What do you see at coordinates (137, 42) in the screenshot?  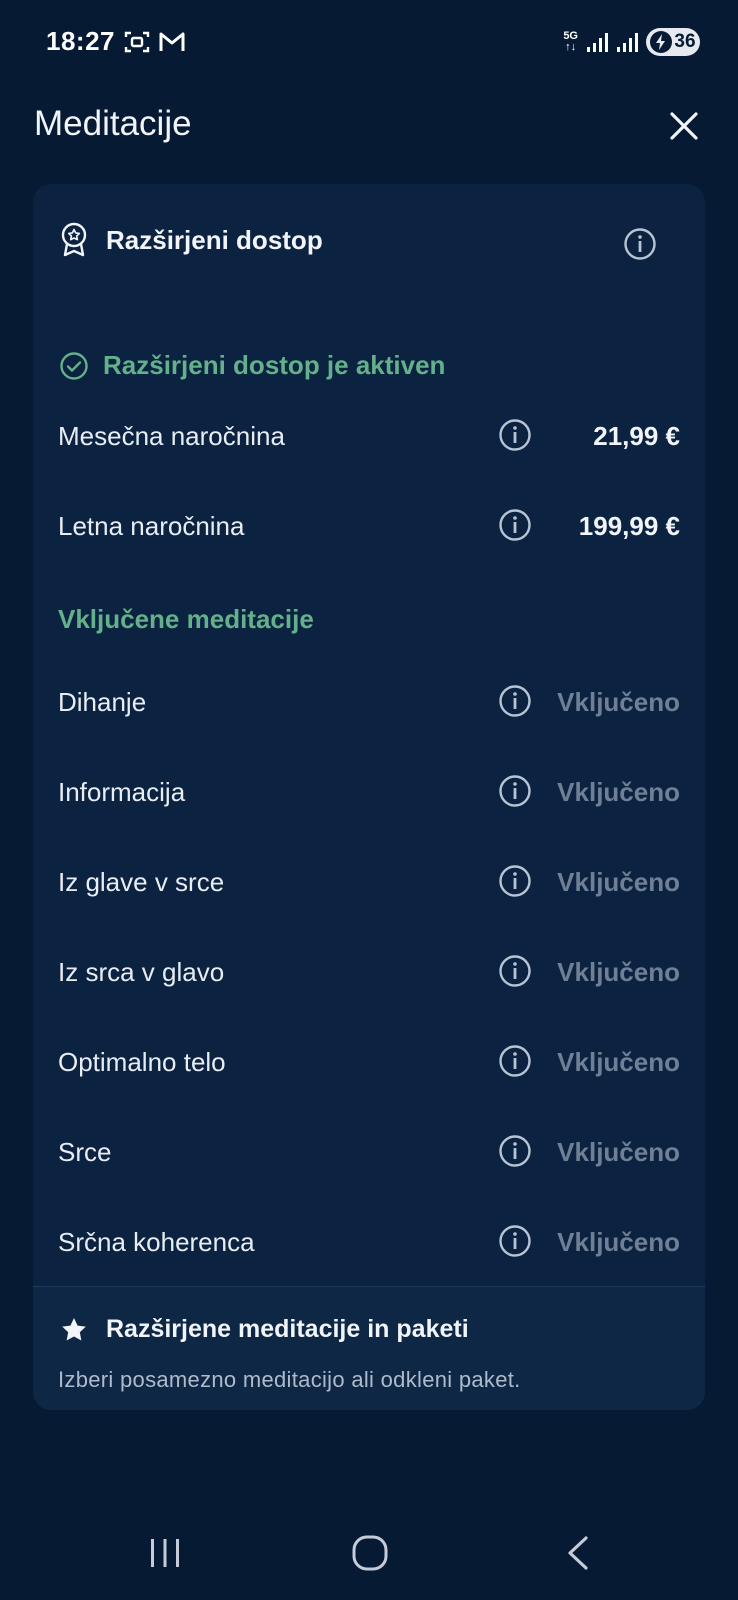 I see `screenshot-icon` at bounding box center [137, 42].